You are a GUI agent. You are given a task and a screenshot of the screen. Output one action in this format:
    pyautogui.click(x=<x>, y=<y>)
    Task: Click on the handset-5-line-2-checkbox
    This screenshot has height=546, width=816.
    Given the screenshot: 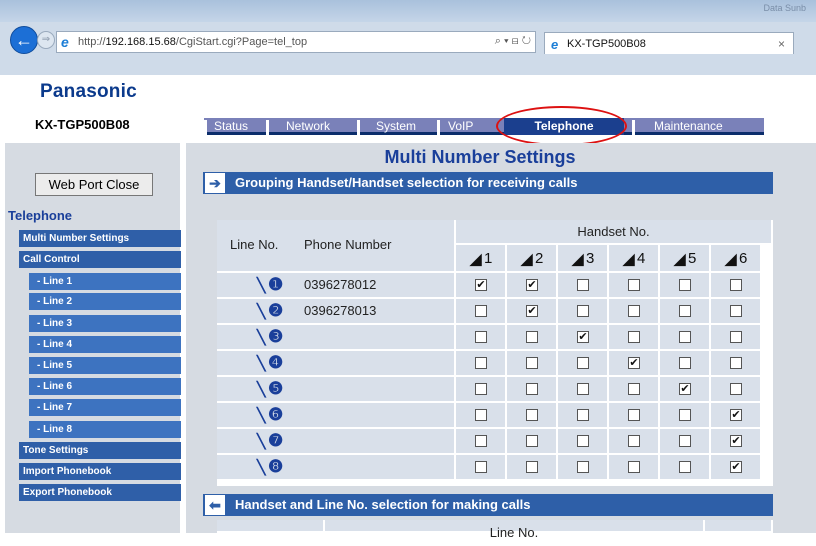 What is the action you would take?
    pyautogui.click(x=685, y=311)
    